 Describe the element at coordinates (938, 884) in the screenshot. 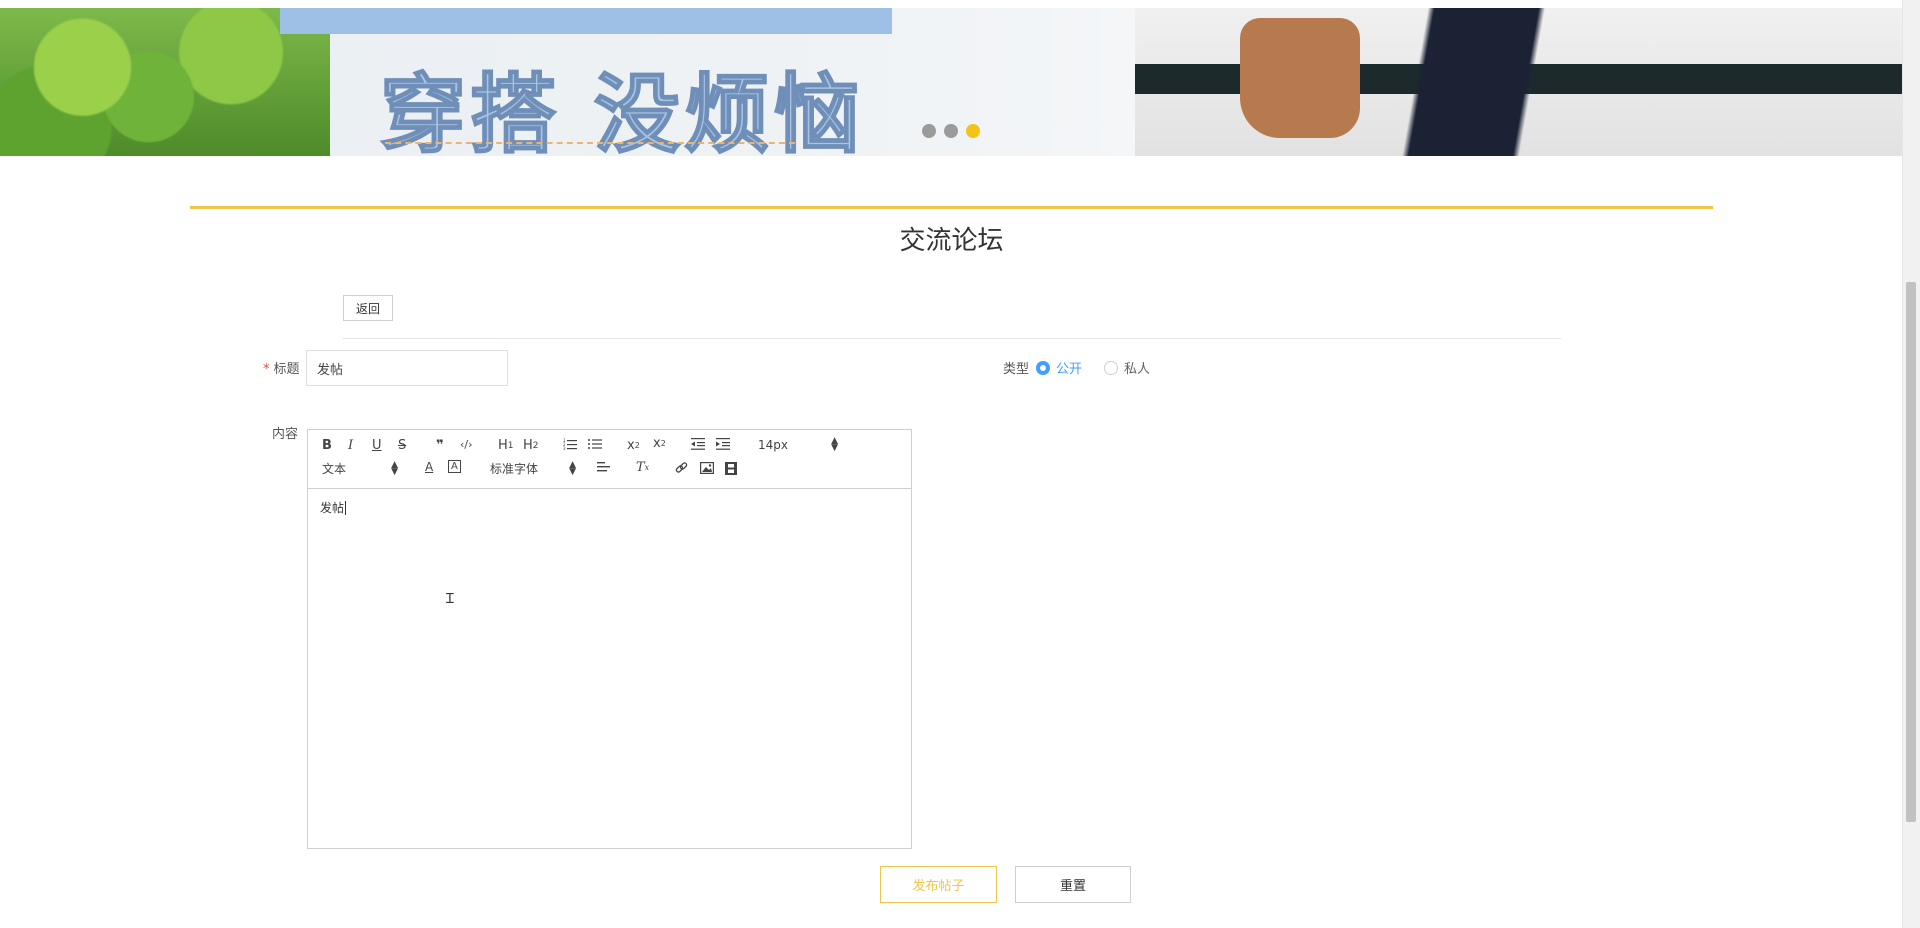

I see `publish-button: 发布帖子` at that location.